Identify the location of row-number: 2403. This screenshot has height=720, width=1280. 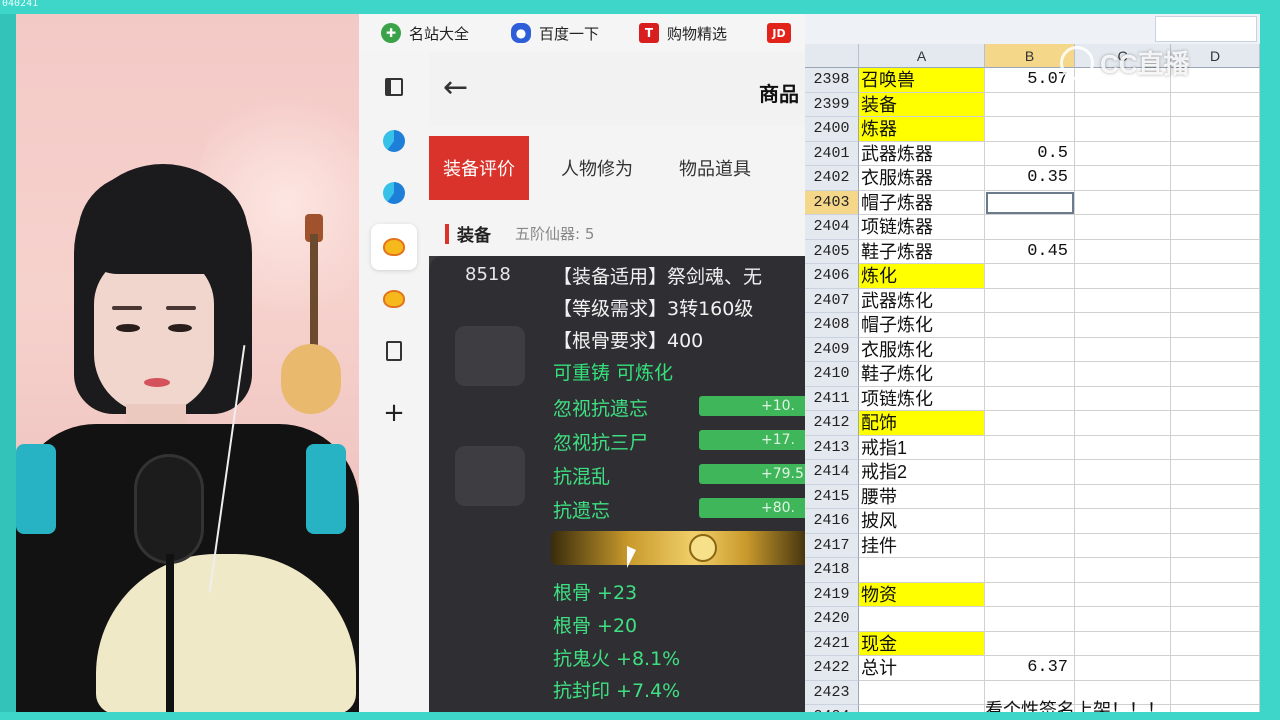
(832, 202).